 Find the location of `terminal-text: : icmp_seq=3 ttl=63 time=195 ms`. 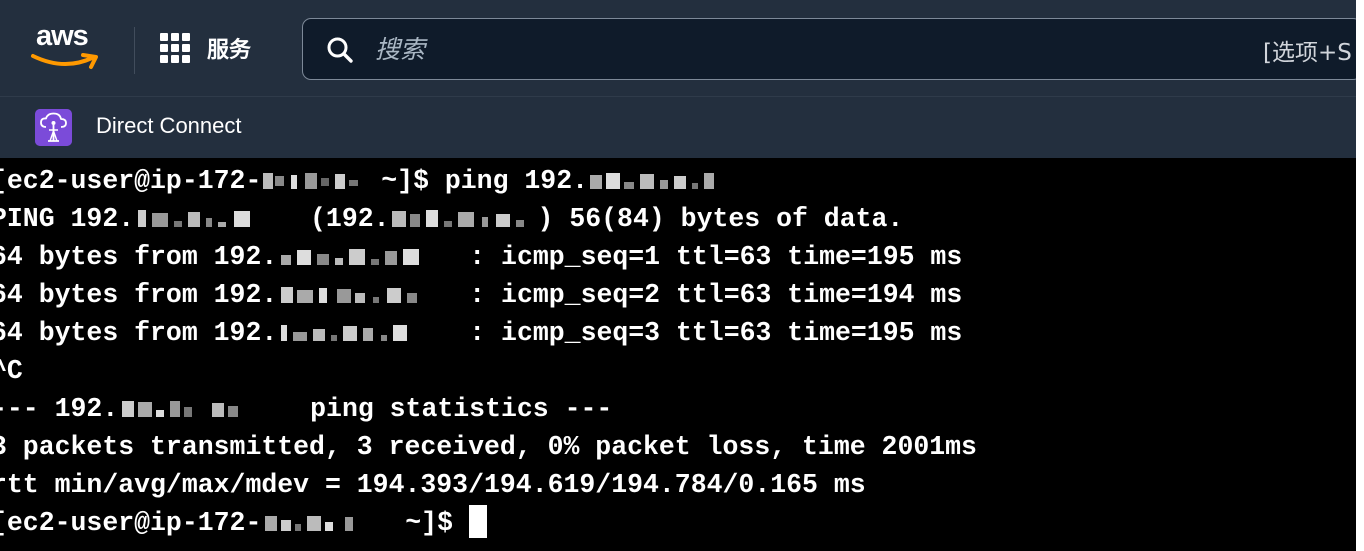

terminal-text: : icmp_seq=3 ttl=63 time=195 ms is located at coordinates (716, 333).